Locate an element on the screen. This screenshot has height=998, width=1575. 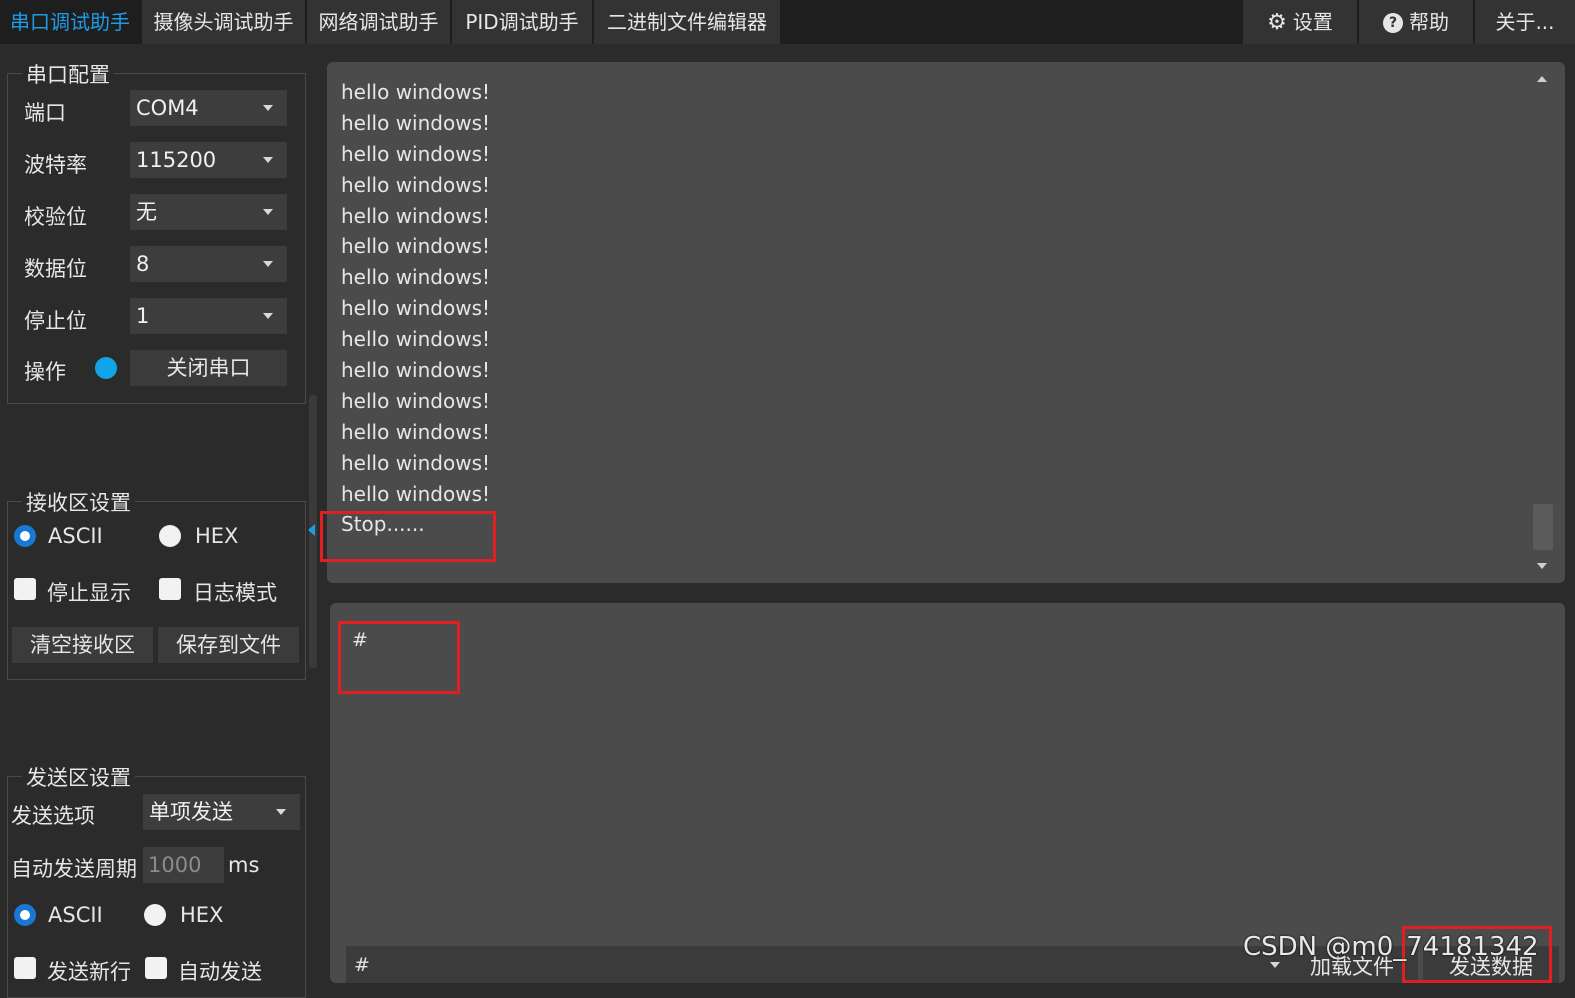
annotation-box-stop is located at coordinates (408, 536).